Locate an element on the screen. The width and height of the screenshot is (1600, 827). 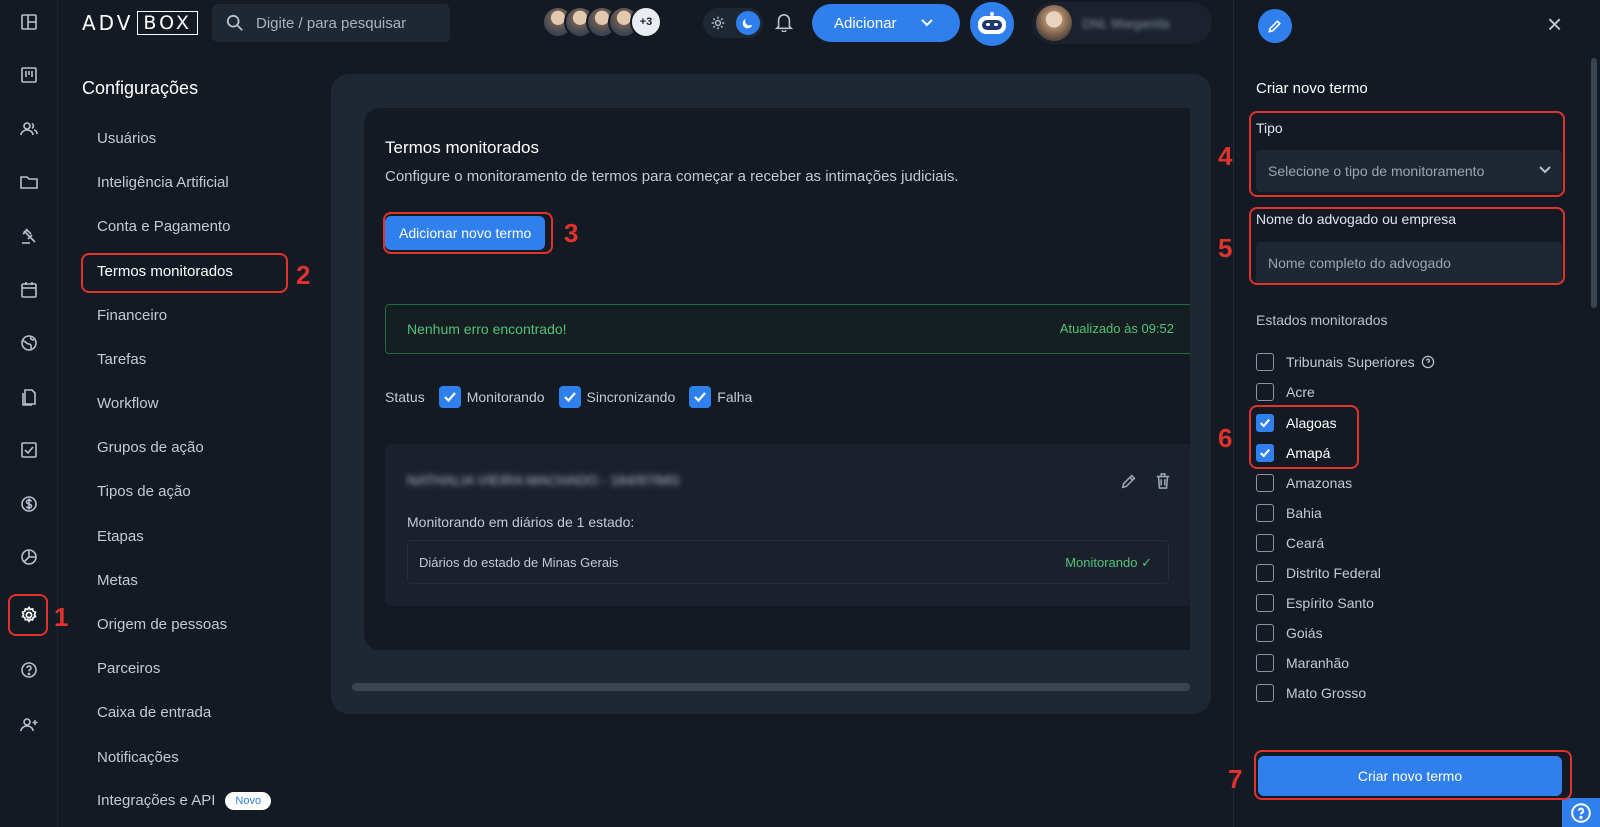
nav-item-tipos-acao: Tipos de ação is located at coordinates (144, 491).